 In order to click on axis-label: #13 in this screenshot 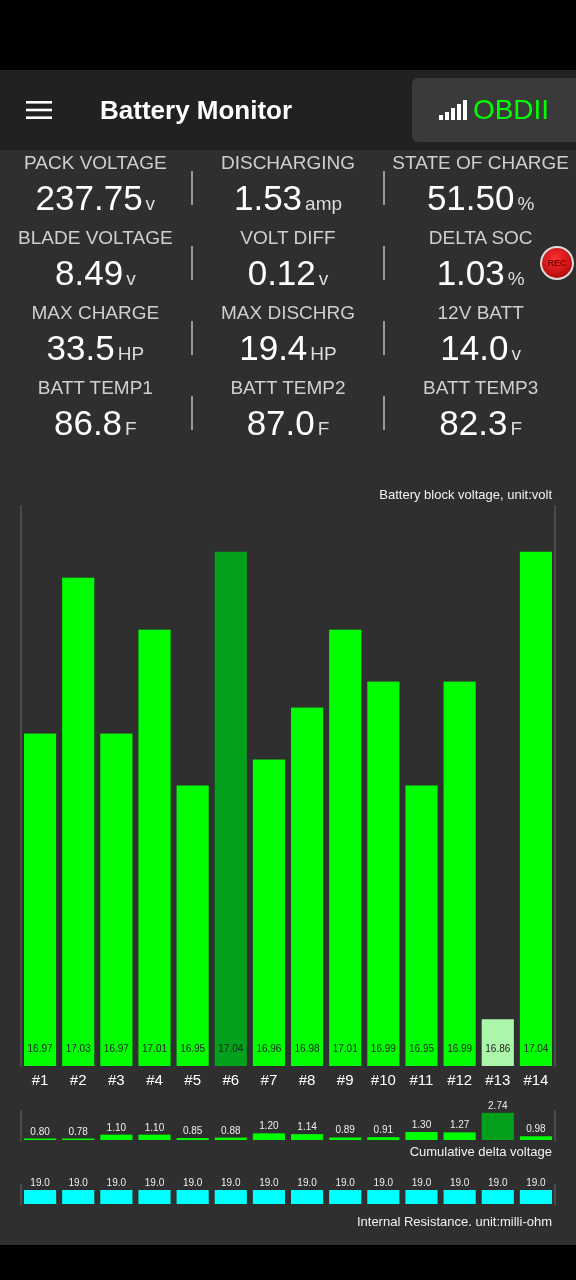, I will do `click(498, 1079)`.